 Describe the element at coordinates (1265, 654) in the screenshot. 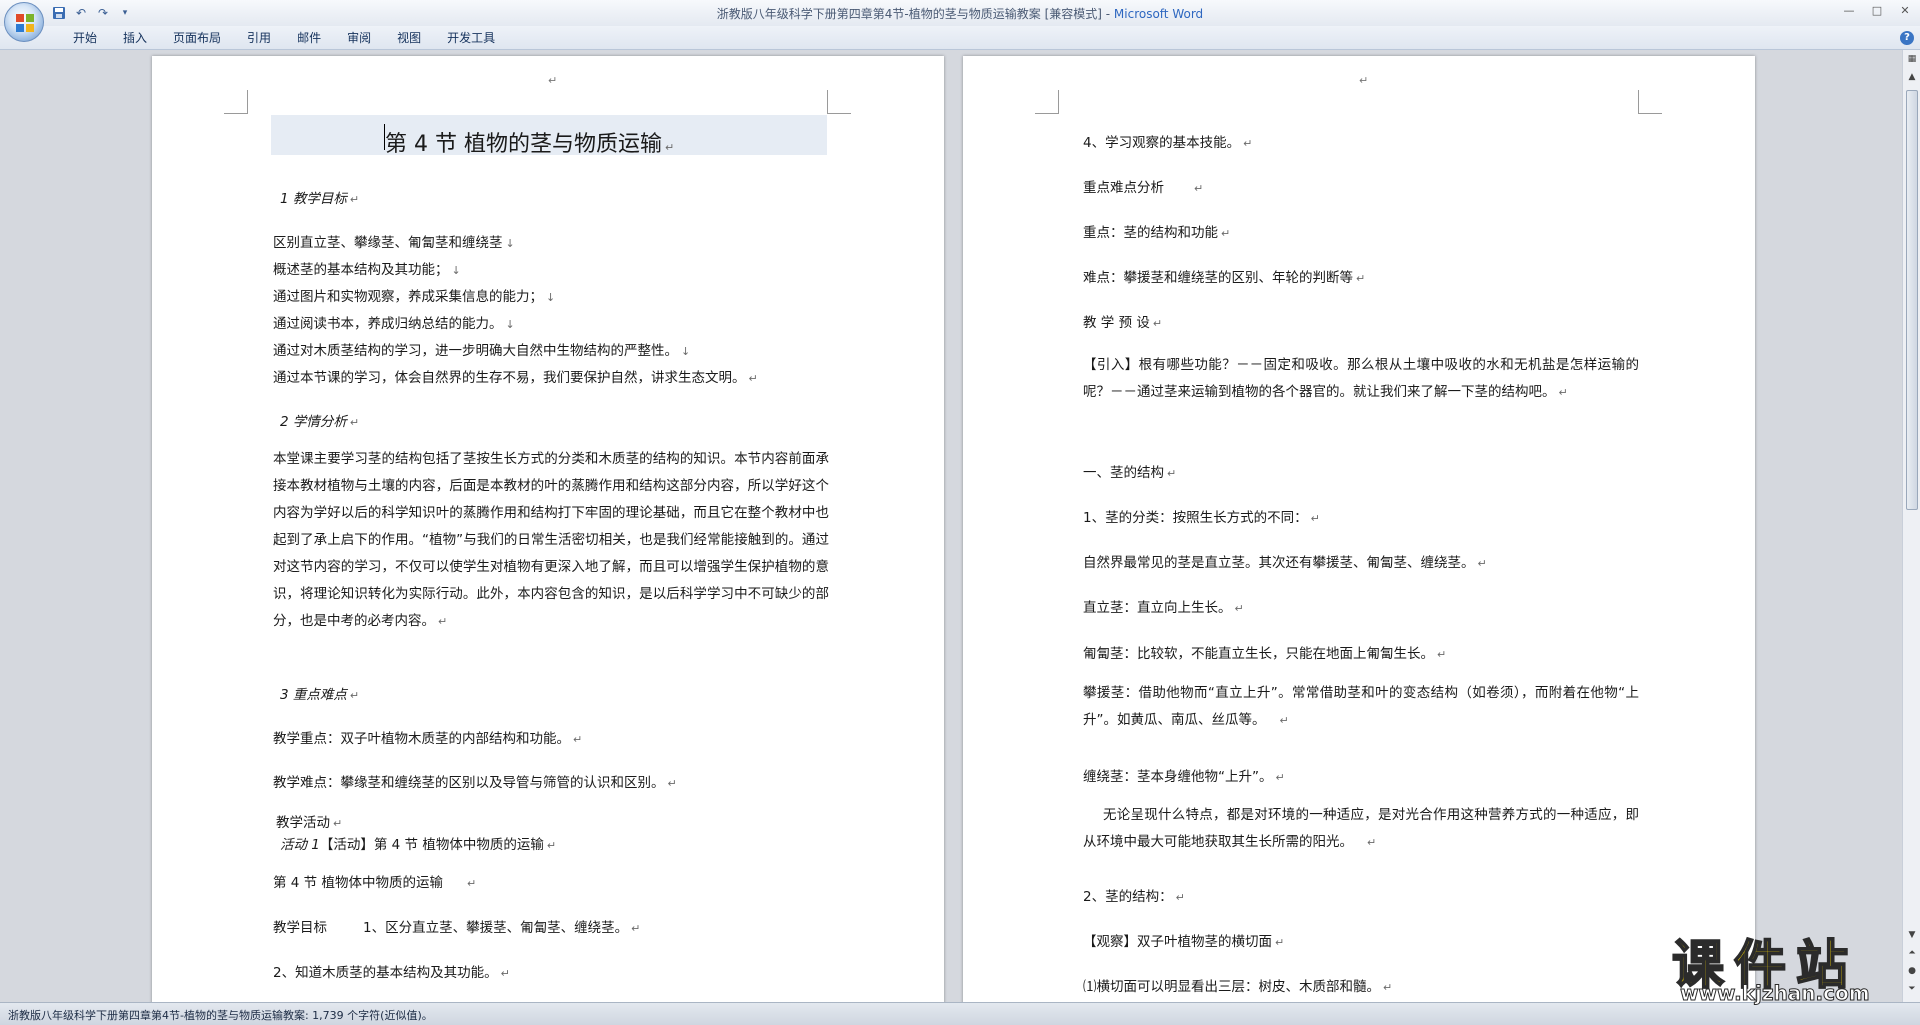

I see `right-paragraph: 匍匐茎：比较软，不能直立生长，只能在地面上匍匐生长。 ↵` at that location.